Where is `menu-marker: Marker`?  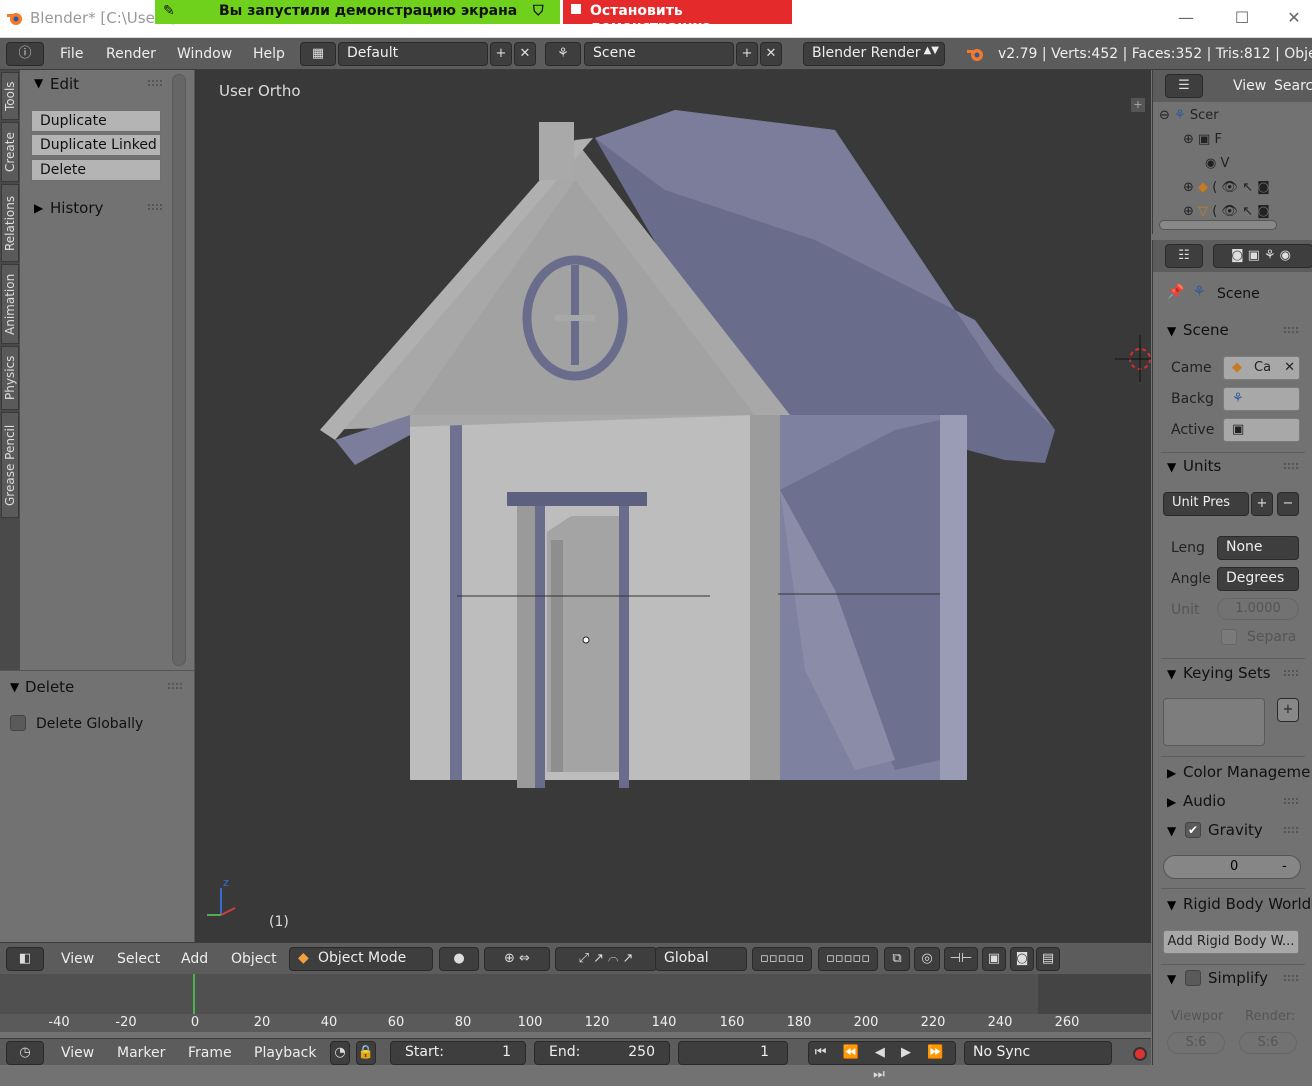
menu-marker: Marker is located at coordinates (141, 1053).